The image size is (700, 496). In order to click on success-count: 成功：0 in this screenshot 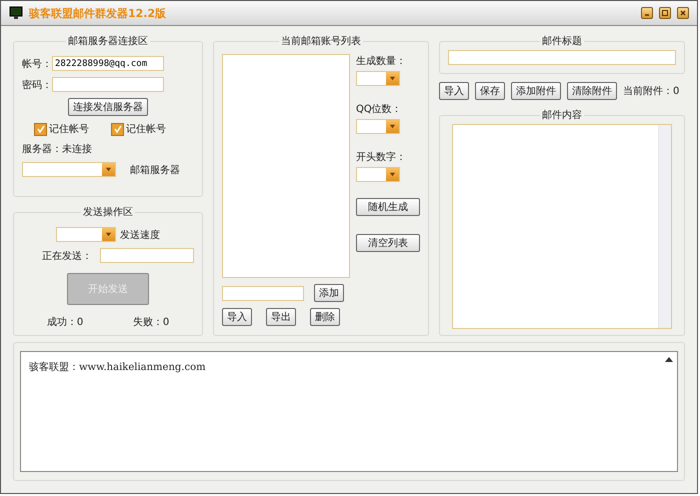, I will do `click(65, 322)`.